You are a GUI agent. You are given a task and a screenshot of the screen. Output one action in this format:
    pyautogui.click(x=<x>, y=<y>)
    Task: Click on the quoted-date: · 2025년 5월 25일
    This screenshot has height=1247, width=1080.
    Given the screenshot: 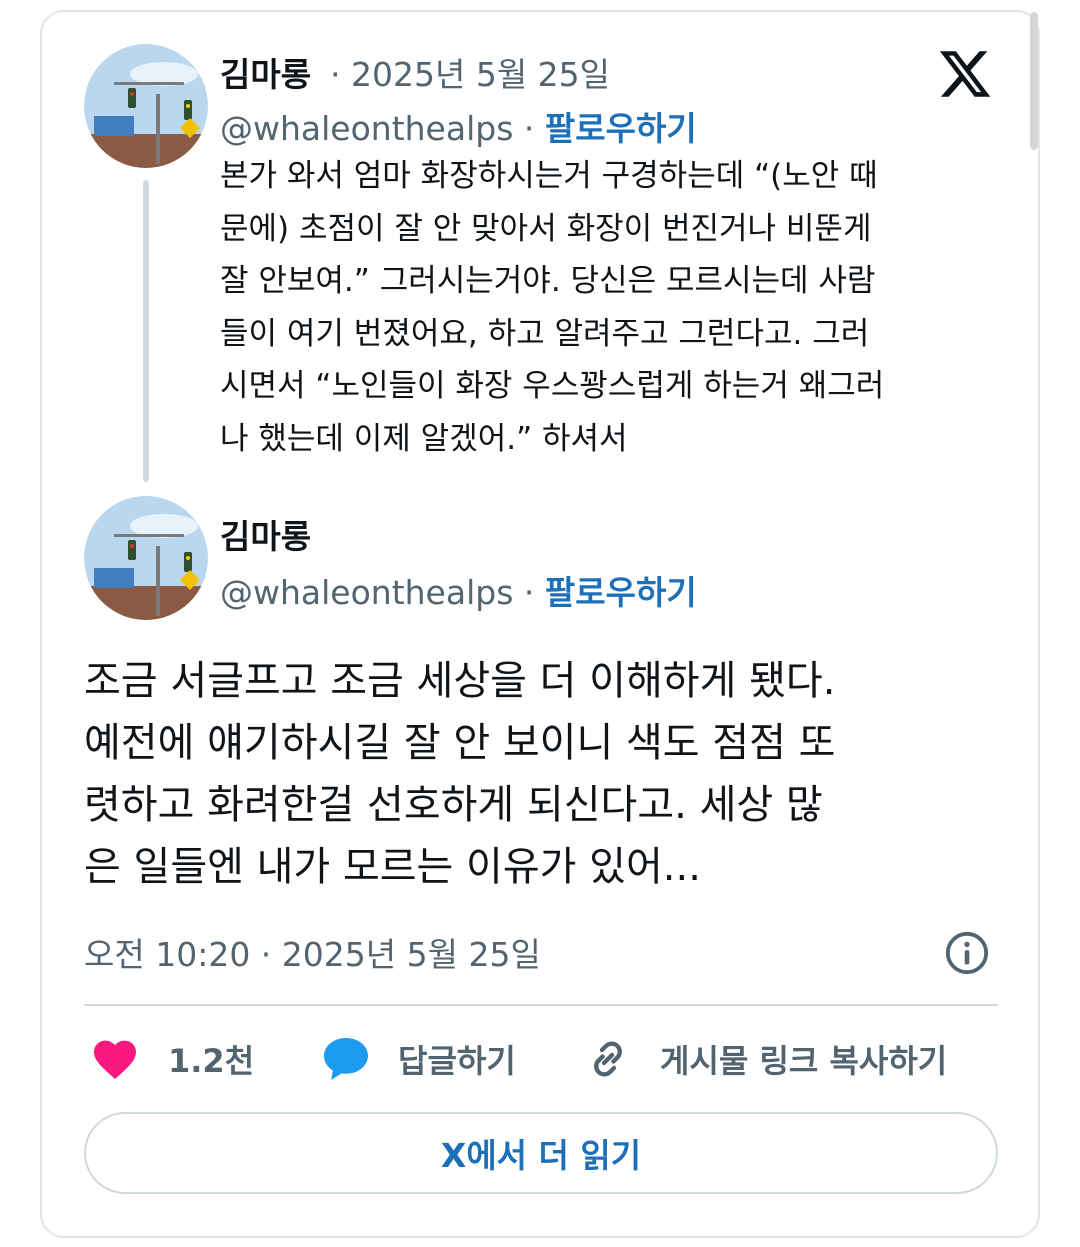 What is the action you would take?
    pyautogui.click(x=470, y=72)
    